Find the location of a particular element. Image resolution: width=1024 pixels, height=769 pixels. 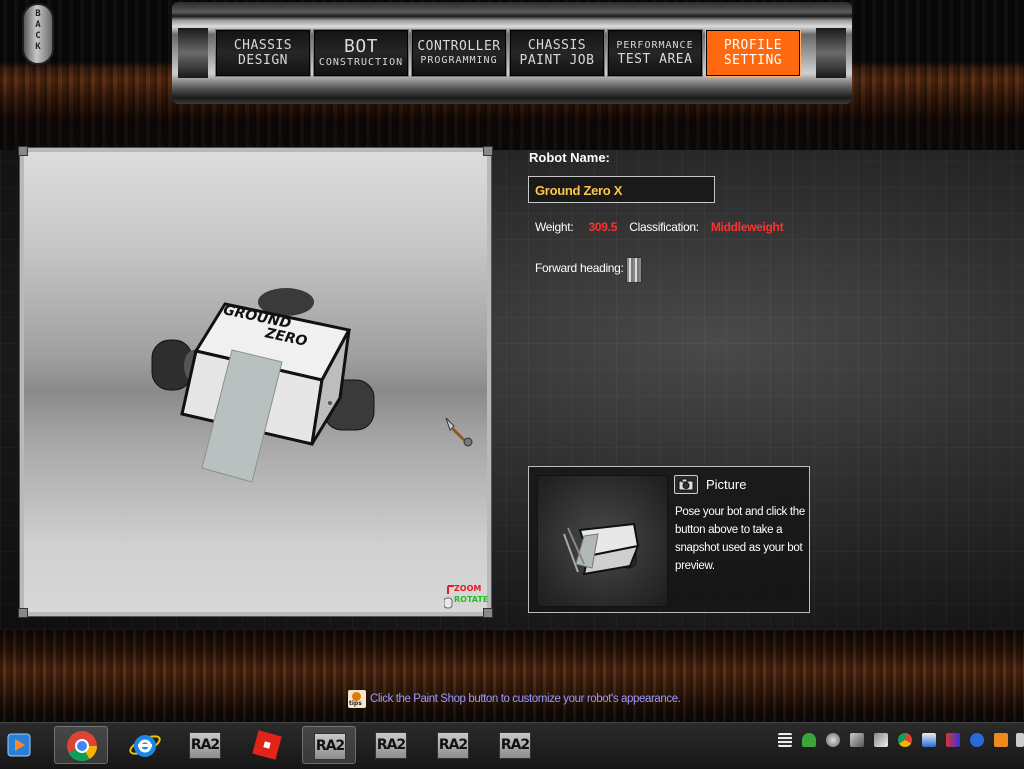

take-picture-button is located at coordinates (686, 484).